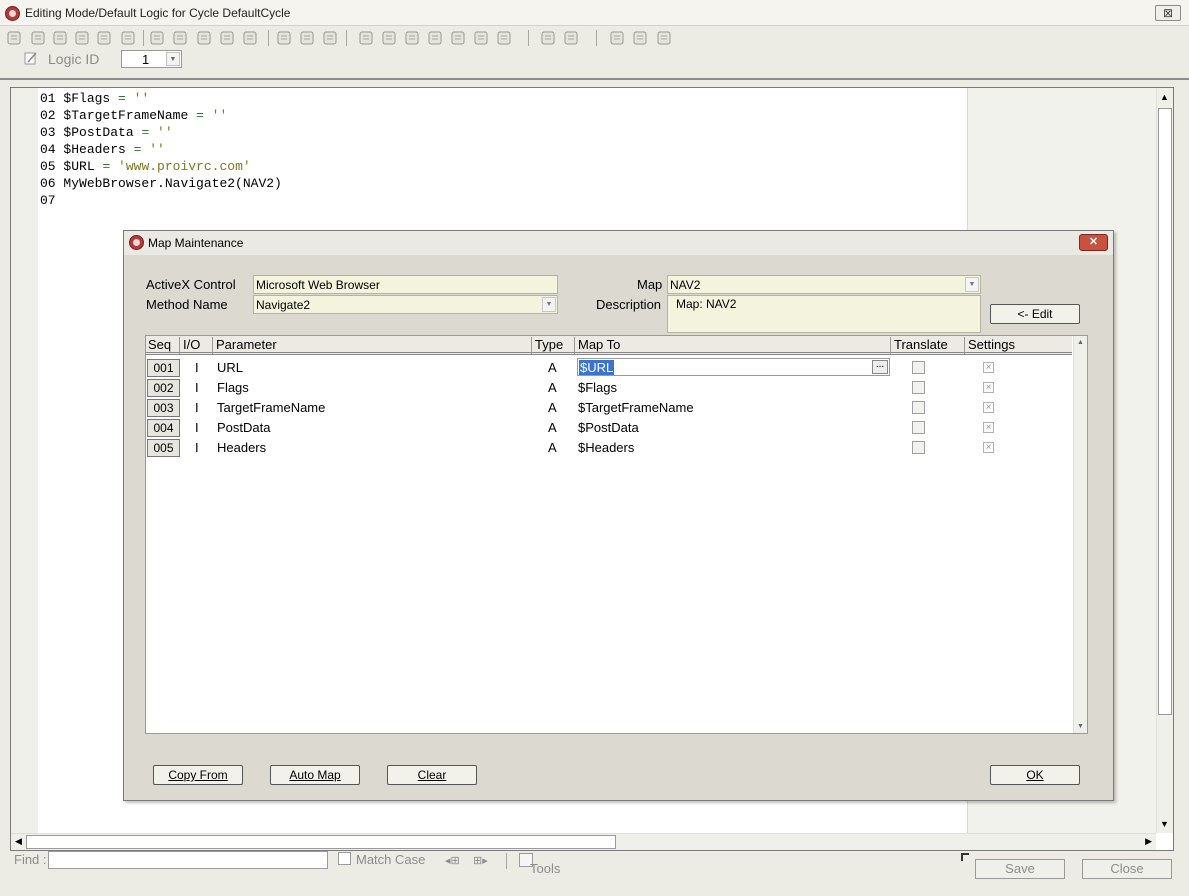 The height and width of the screenshot is (896, 1189). Describe the element at coordinates (1093, 242) in the screenshot. I see `dialog-close-button: ✕` at that location.